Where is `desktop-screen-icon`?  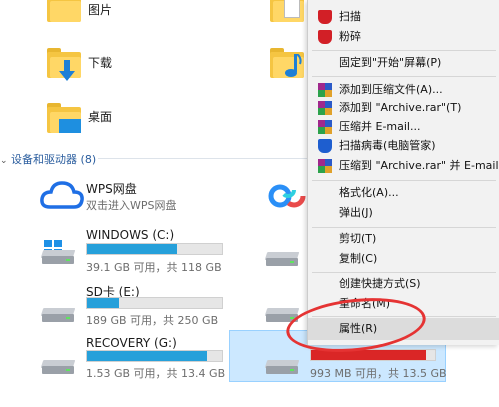 desktop-screen-icon is located at coordinates (70, 126).